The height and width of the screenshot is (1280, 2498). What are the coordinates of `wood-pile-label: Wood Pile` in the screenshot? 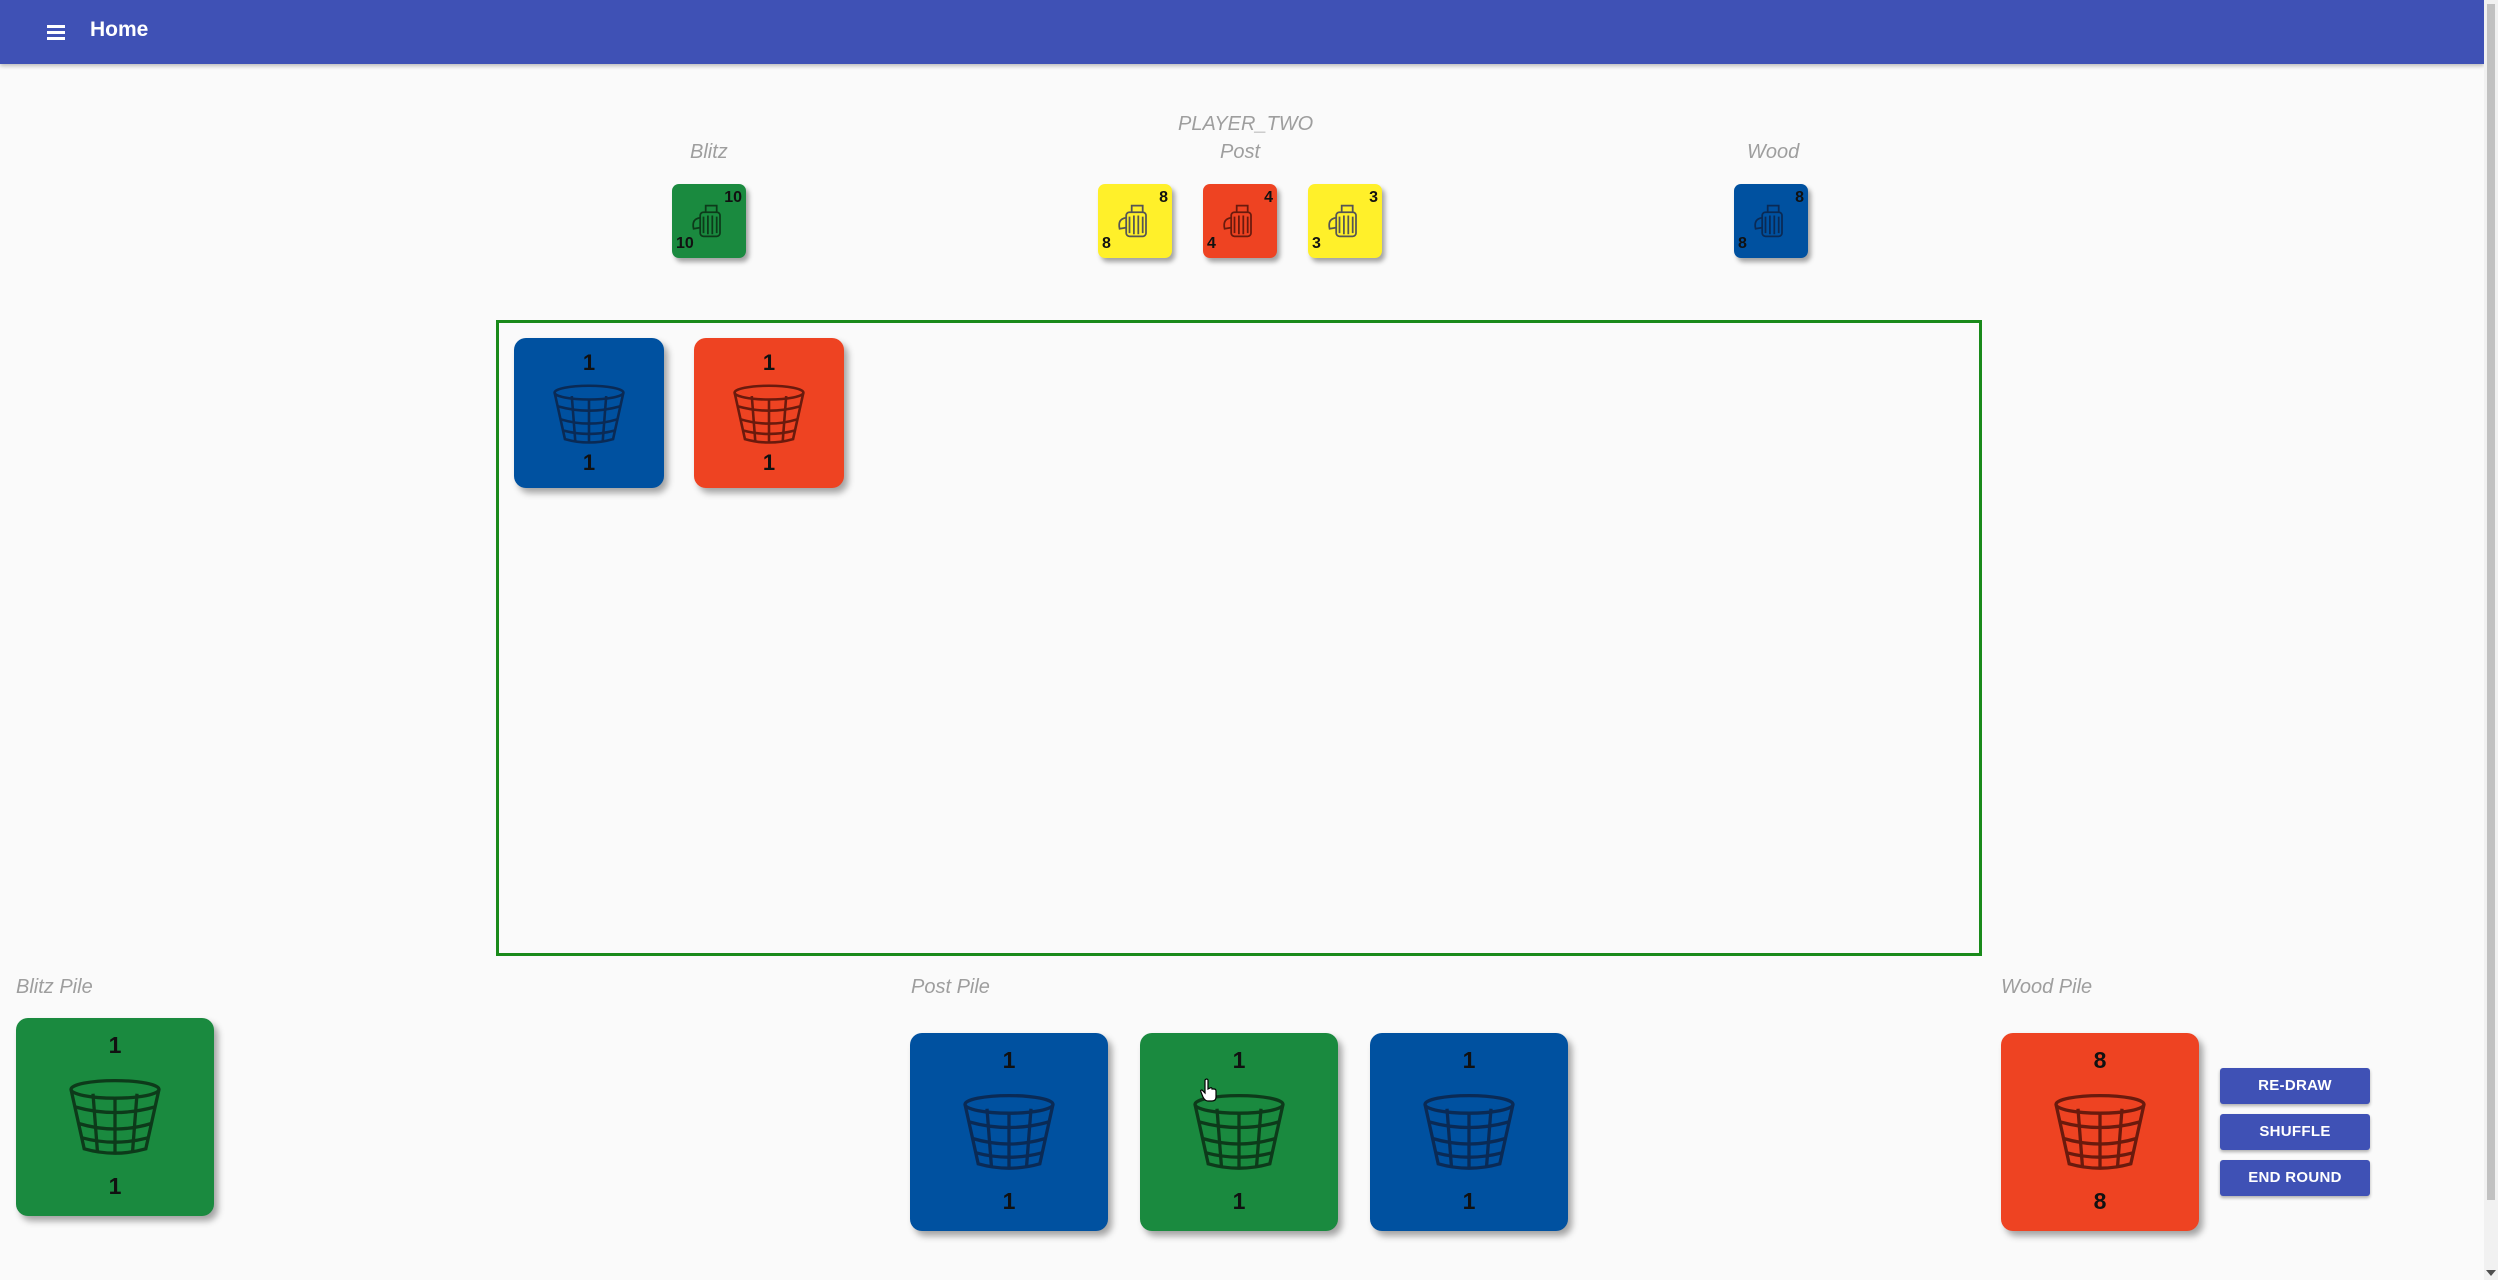 It's located at (2047, 987).